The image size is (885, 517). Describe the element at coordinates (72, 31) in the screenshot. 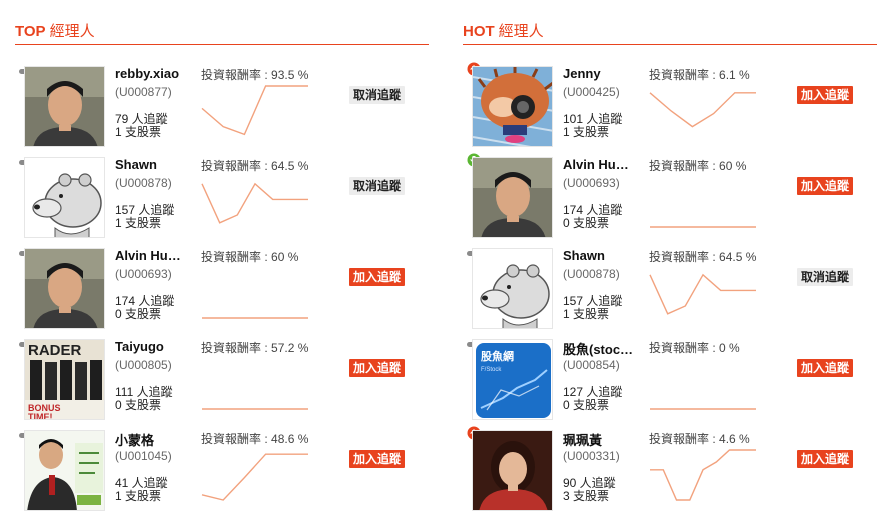

I see `top-title-zh: 經理人` at that location.